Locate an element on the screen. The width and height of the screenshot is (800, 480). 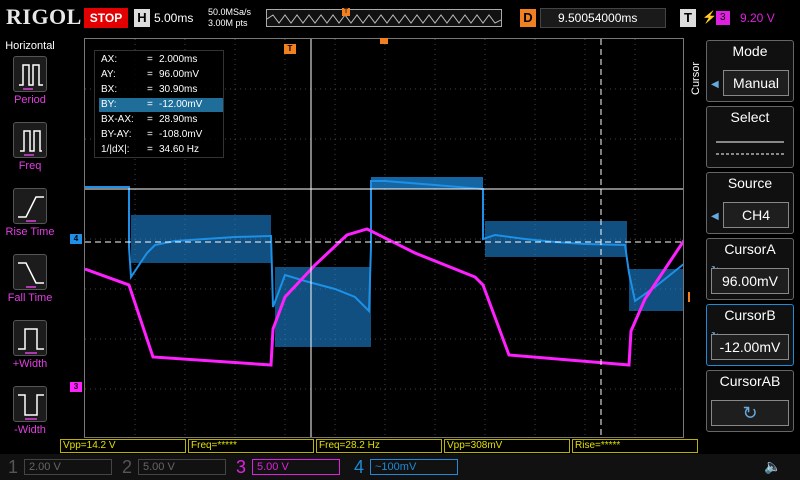
cursor-readout-row: BX: = 30.90ms is located at coordinates (161, 90).